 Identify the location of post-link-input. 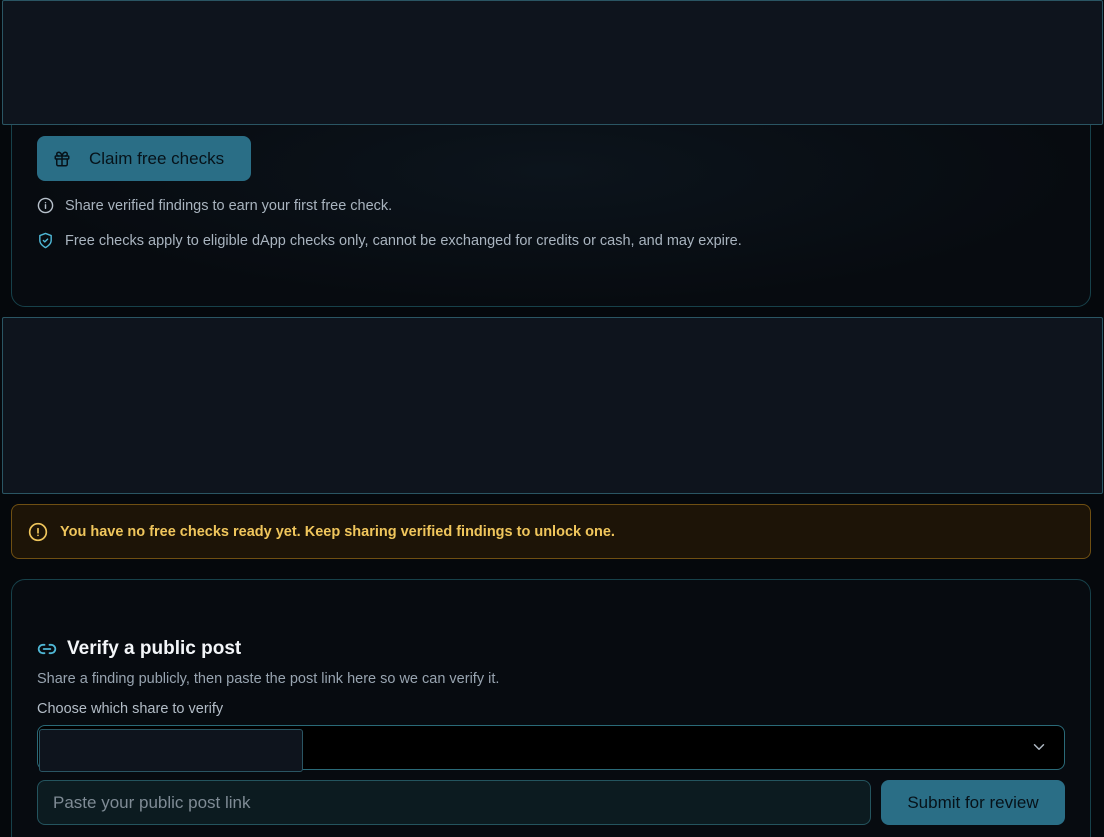
(454, 802).